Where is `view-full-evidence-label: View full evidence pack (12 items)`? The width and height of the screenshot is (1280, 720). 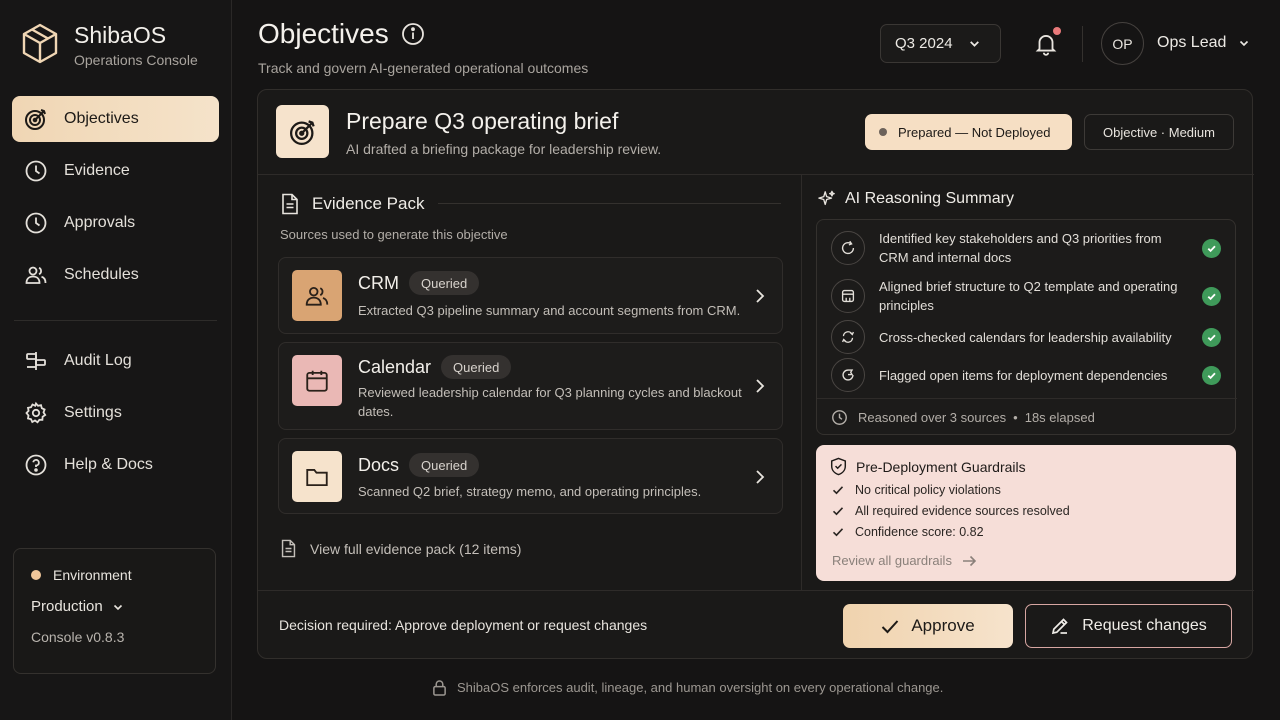 view-full-evidence-label: View full evidence pack (12 items) is located at coordinates (416, 548).